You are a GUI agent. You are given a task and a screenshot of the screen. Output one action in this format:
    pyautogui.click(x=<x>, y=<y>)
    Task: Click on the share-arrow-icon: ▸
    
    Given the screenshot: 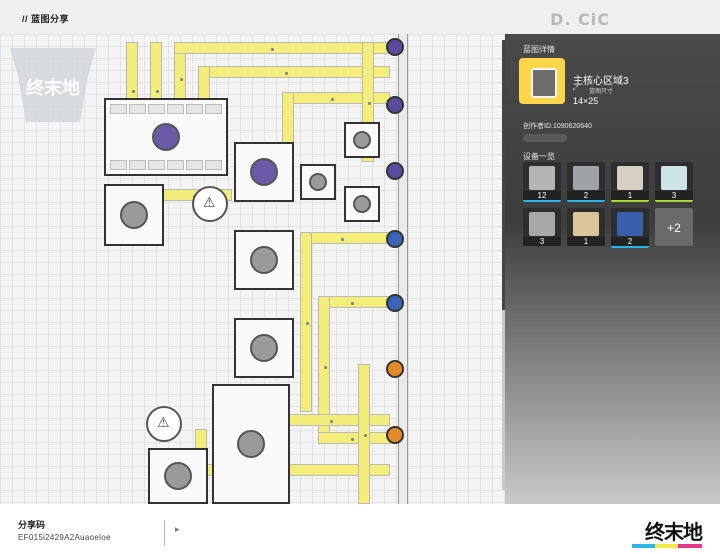 What is the action you would take?
    pyautogui.click(x=177, y=529)
    